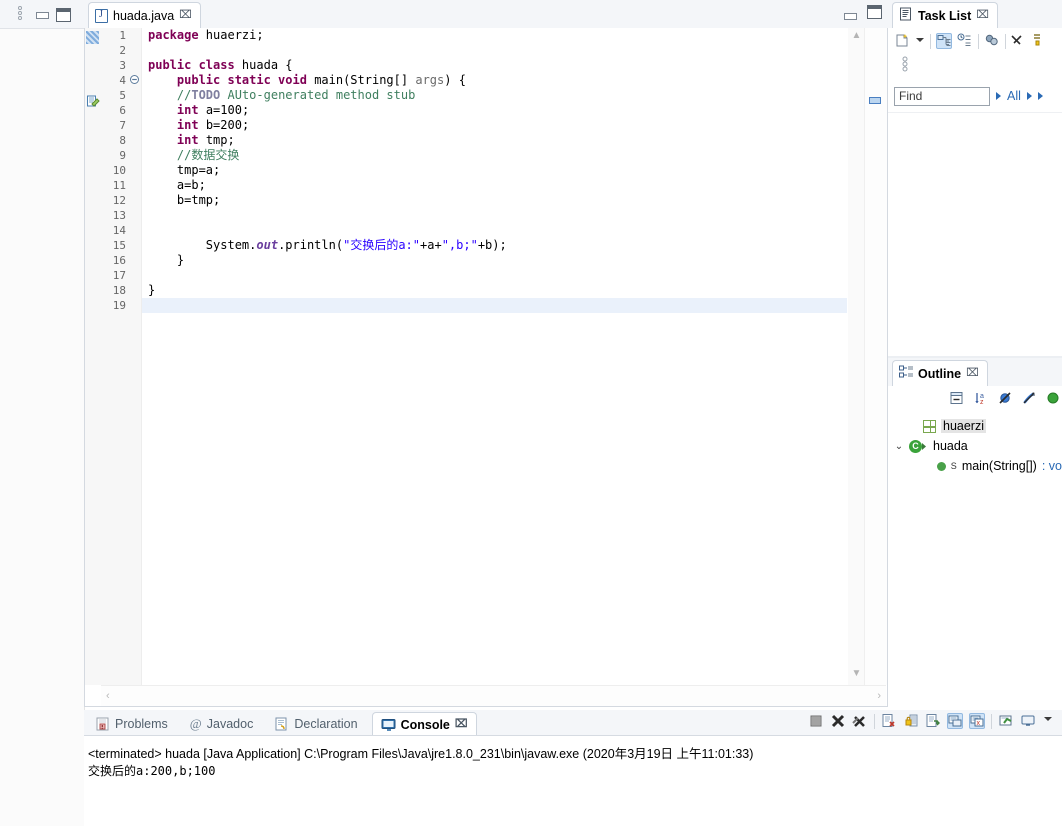 The height and width of the screenshot is (826, 1062). I want to click on scheduled-presentation-icon, so click(965, 41).